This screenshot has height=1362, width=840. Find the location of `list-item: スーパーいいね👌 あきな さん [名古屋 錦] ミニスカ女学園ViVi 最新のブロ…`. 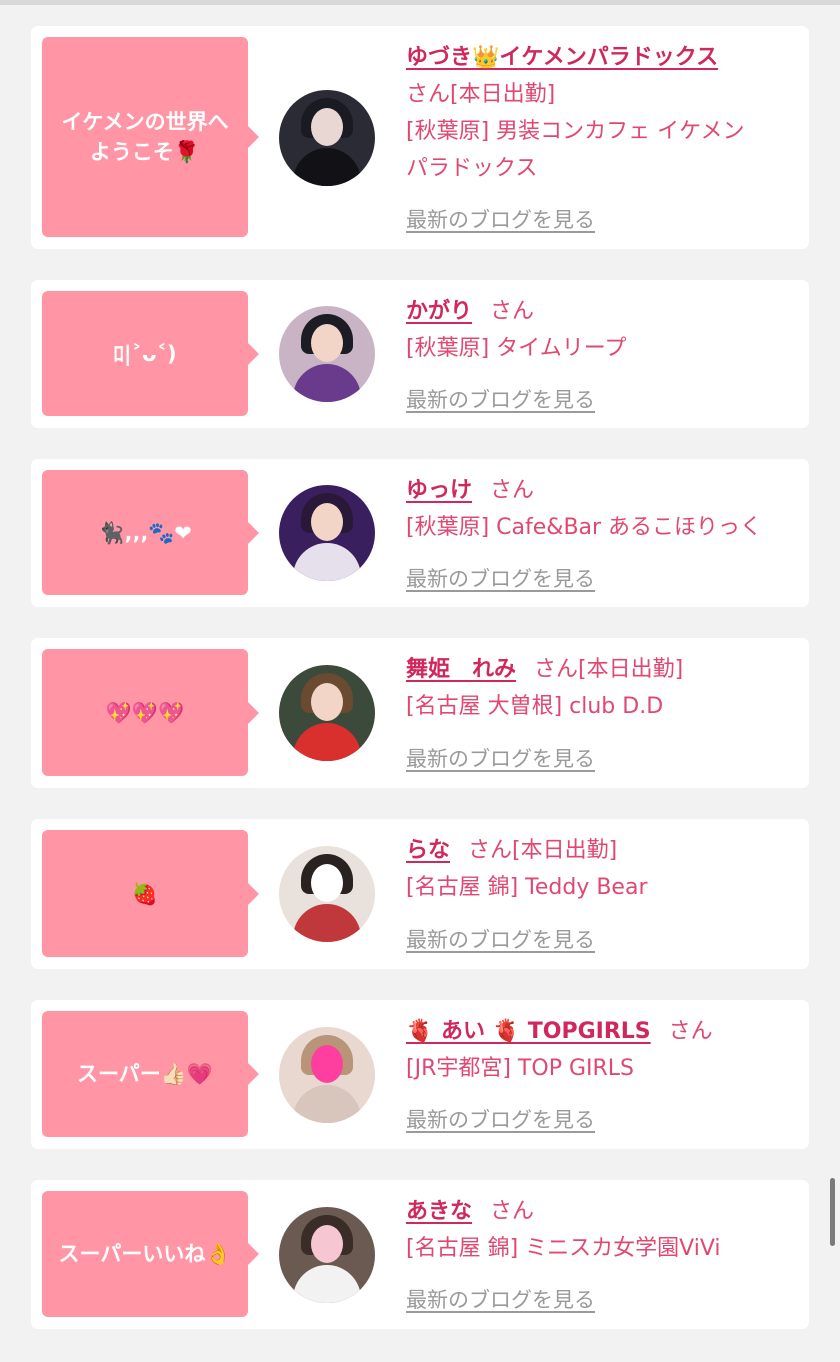

list-item: スーパーいいね👌 あきな さん [名古屋 錦] ミニスカ女学園ViVi 最新のブロ… is located at coordinates (420, 1254).